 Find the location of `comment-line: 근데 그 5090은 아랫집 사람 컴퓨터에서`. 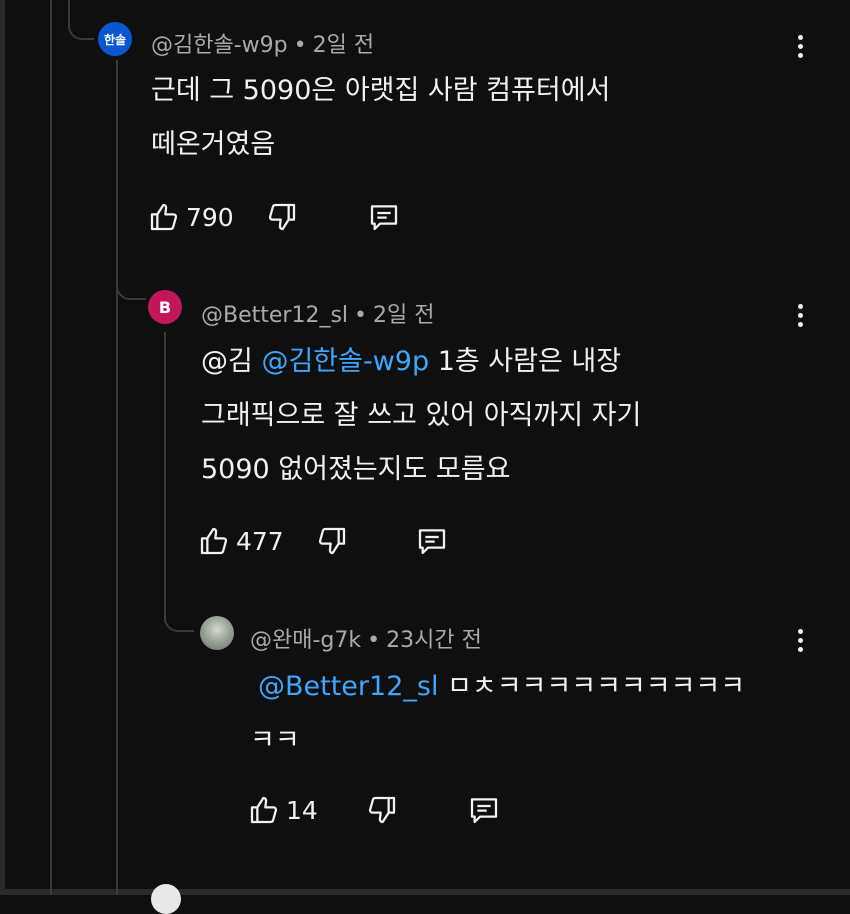

comment-line: 근데 그 5090은 아랫집 사람 컴퓨터에서 is located at coordinates (381, 90).